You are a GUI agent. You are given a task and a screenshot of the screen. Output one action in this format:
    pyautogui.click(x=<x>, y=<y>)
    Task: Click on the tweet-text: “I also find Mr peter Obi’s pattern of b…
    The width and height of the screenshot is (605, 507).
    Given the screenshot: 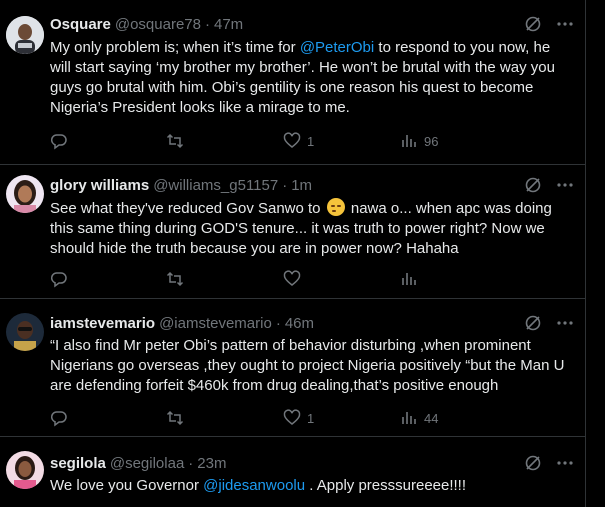 What is the action you would take?
    pyautogui.click(x=309, y=366)
    